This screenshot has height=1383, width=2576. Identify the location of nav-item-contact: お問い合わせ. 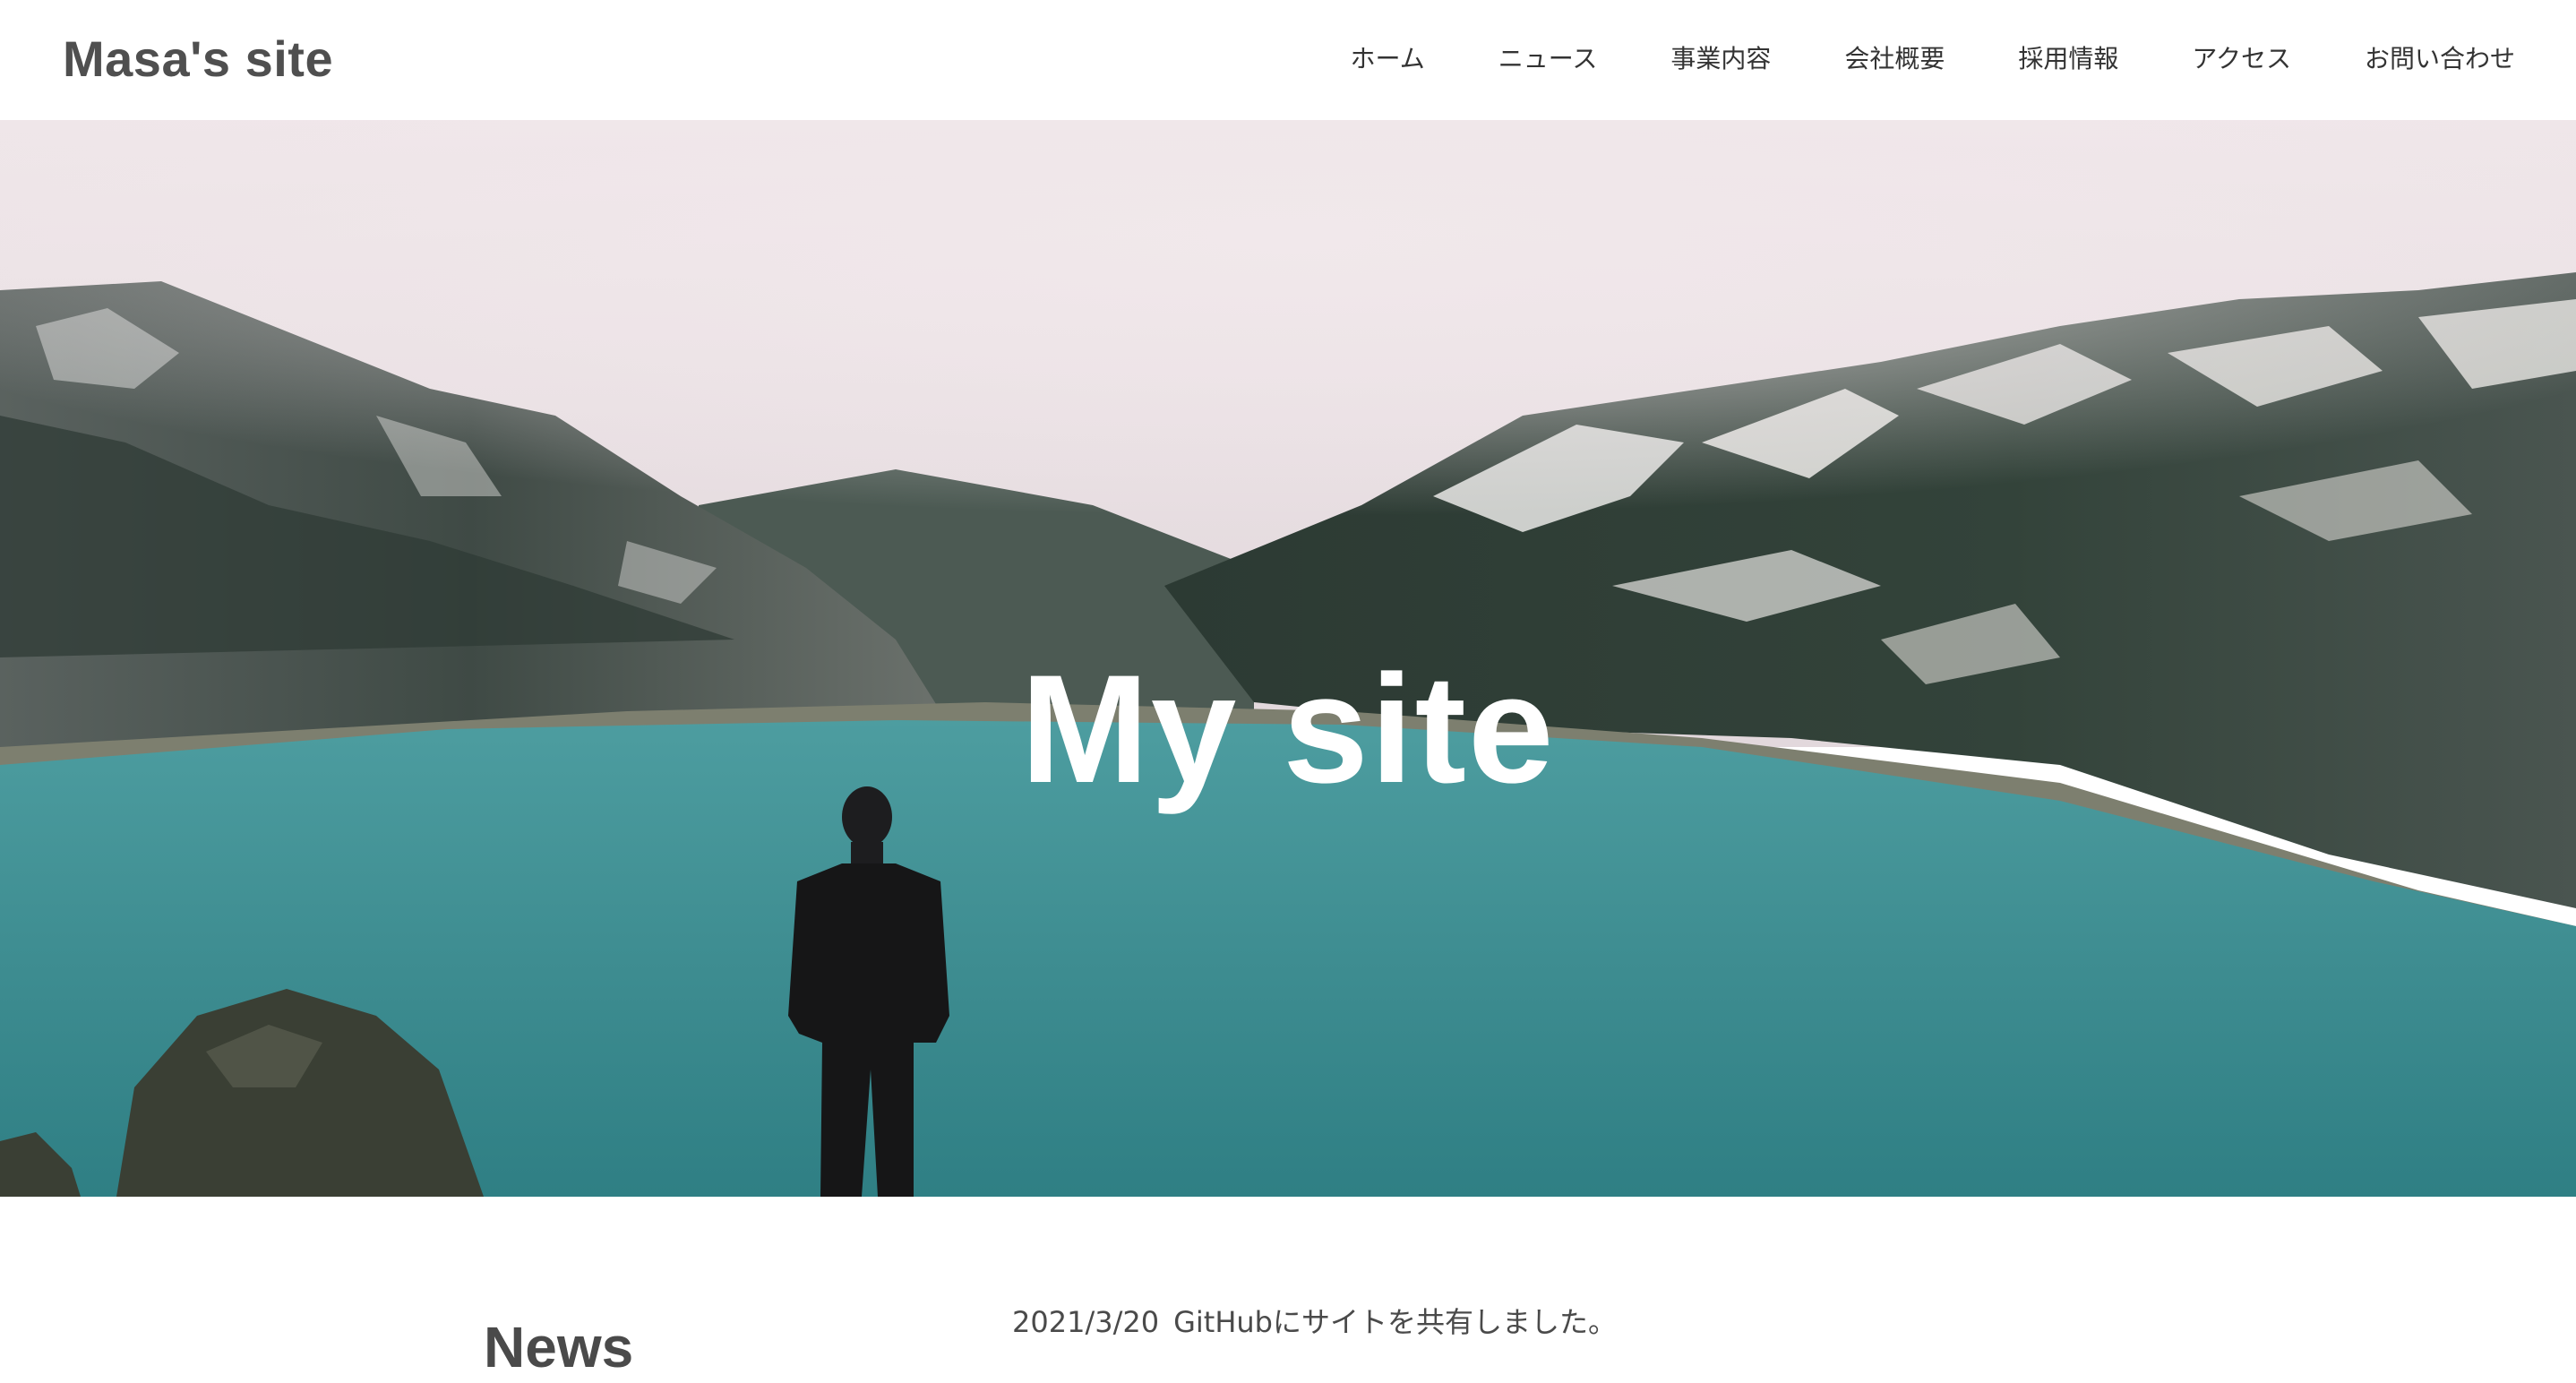
(2440, 59).